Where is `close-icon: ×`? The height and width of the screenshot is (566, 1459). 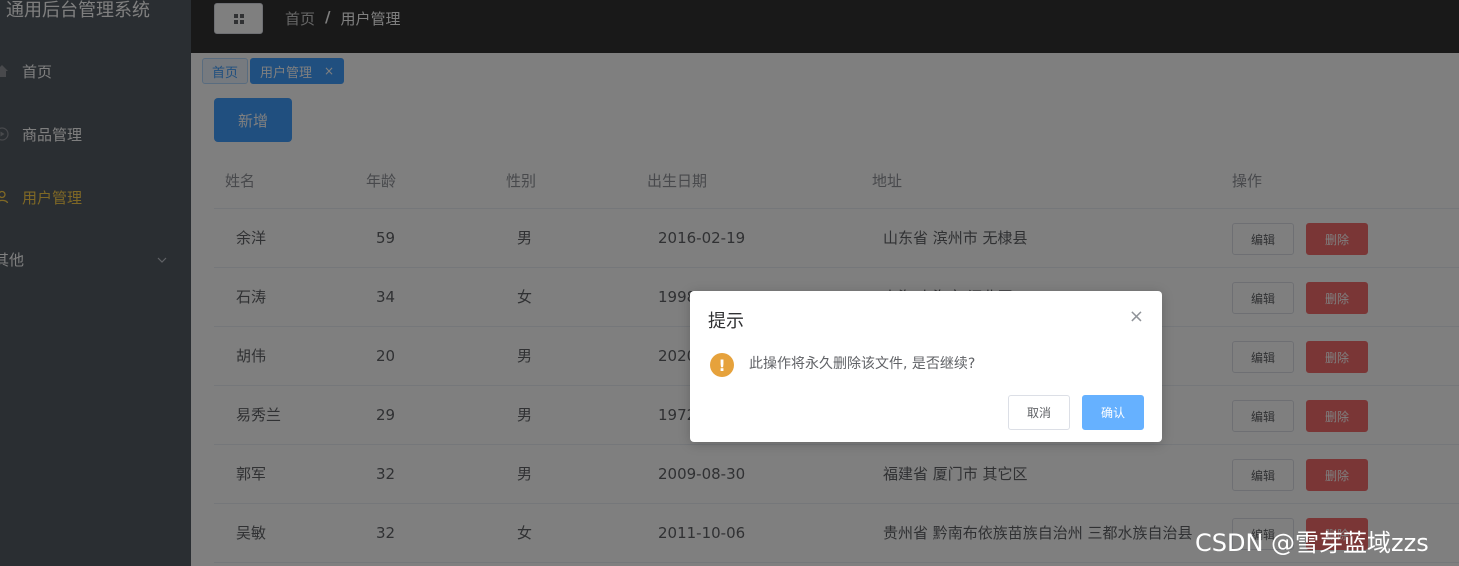 close-icon: × is located at coordinates (1136, 317).